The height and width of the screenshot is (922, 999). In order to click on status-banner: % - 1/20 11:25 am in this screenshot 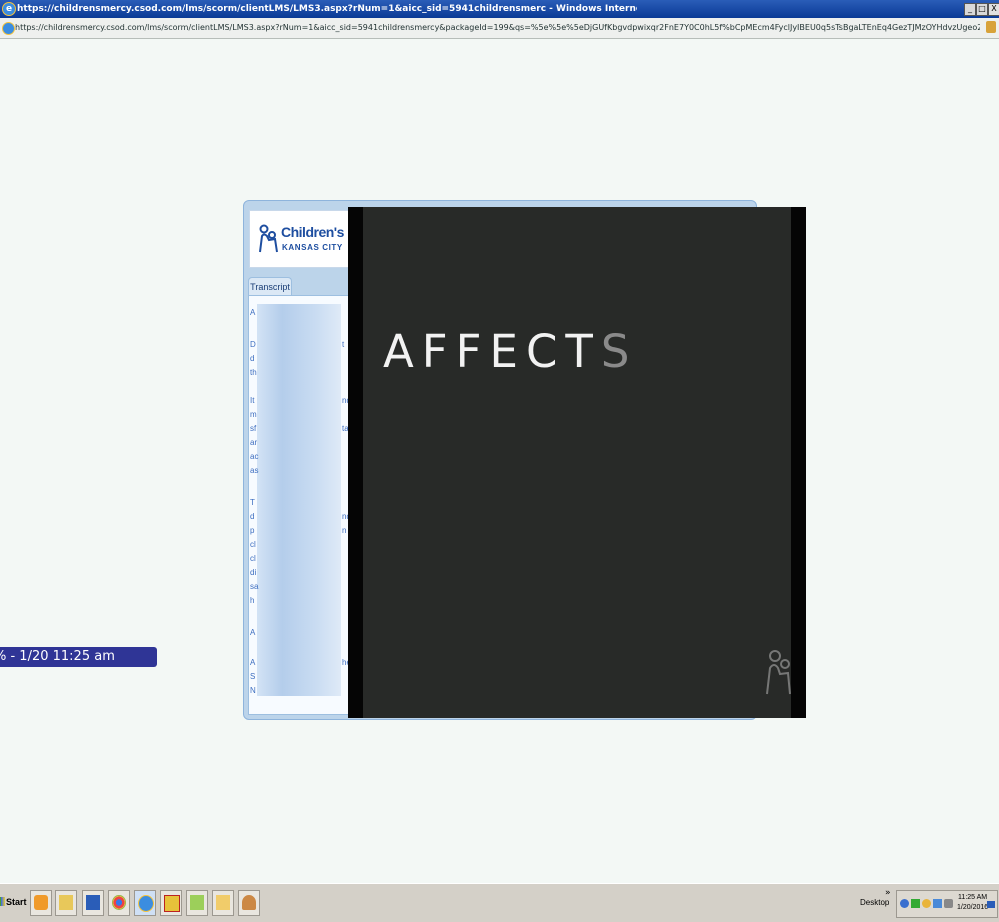, I will do `click(78, 657)`.